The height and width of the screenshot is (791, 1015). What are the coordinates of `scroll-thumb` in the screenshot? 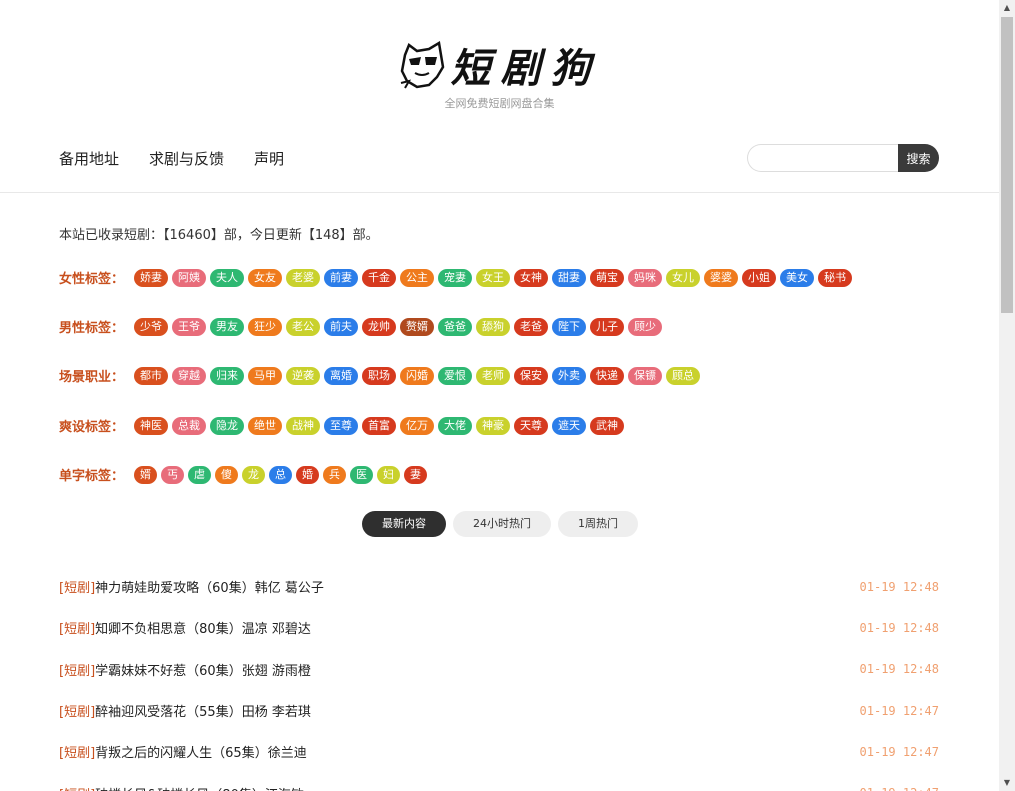 It's located at (1007, 165).